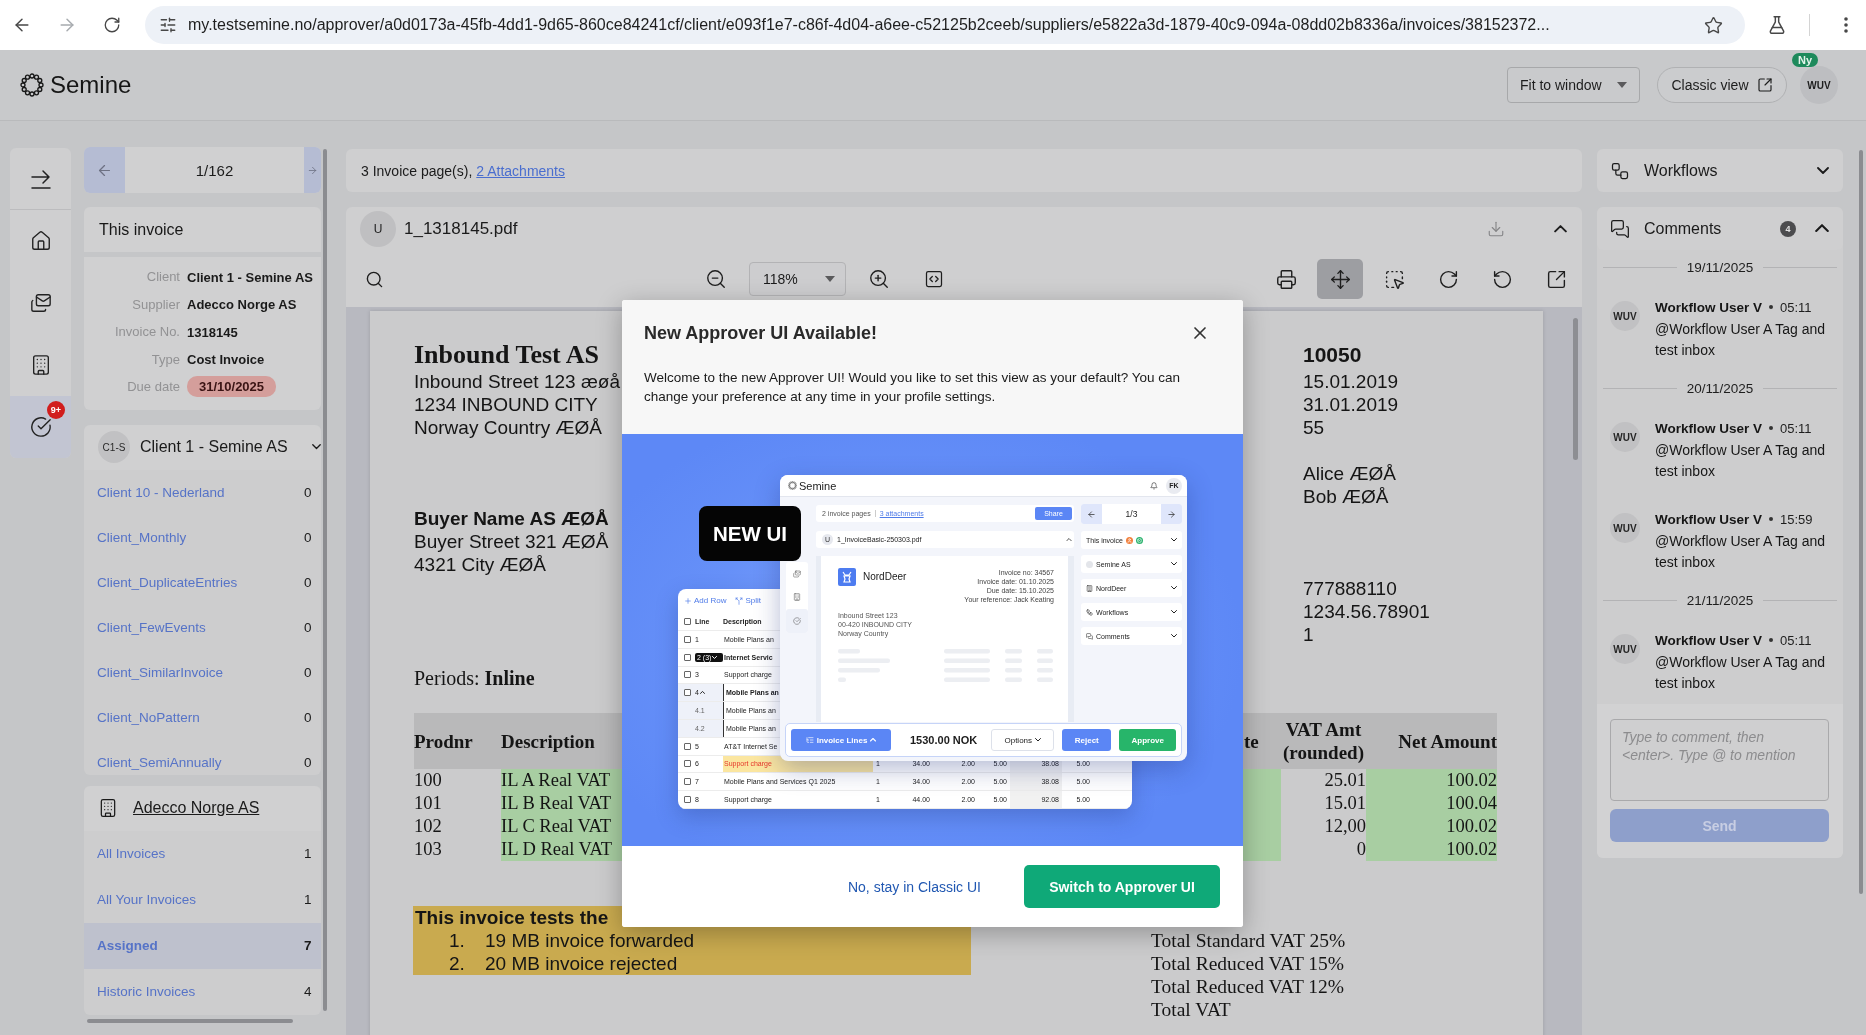 The width and height of the screenshot is (1866, 1035). Describe the element at coordinates (417, 170) in the screenshot. I see `page-count-text: 3 Invoice page(s),` at that location.